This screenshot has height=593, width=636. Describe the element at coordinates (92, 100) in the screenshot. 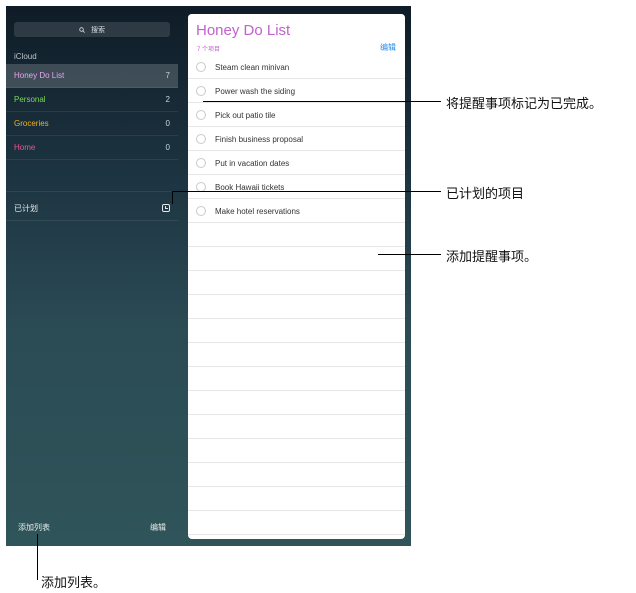

I see `list-item-personal: Personal 2` at that location.